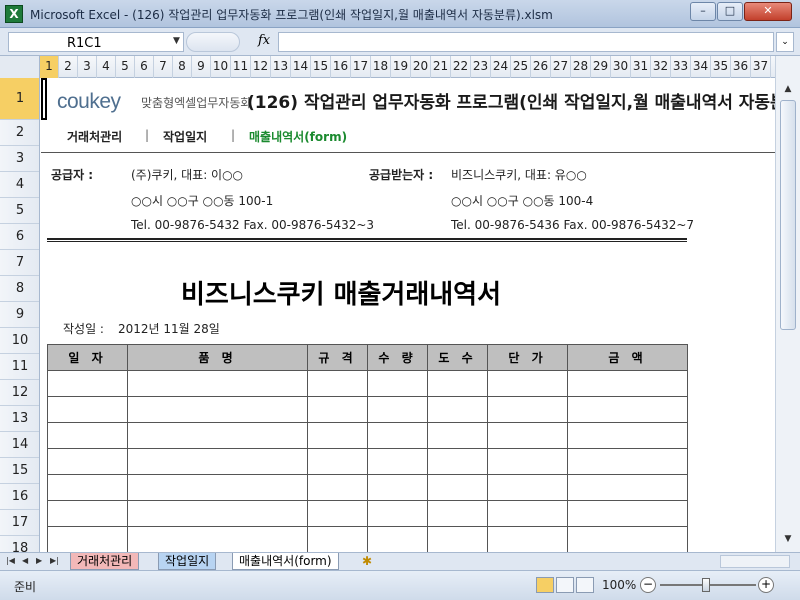 The width and height of the screenshot is (800, 600). What do you see at coordinates (766, 585) in the screenshot?
I see `zoom-in-icon: +` at bounding box center [766, 585].